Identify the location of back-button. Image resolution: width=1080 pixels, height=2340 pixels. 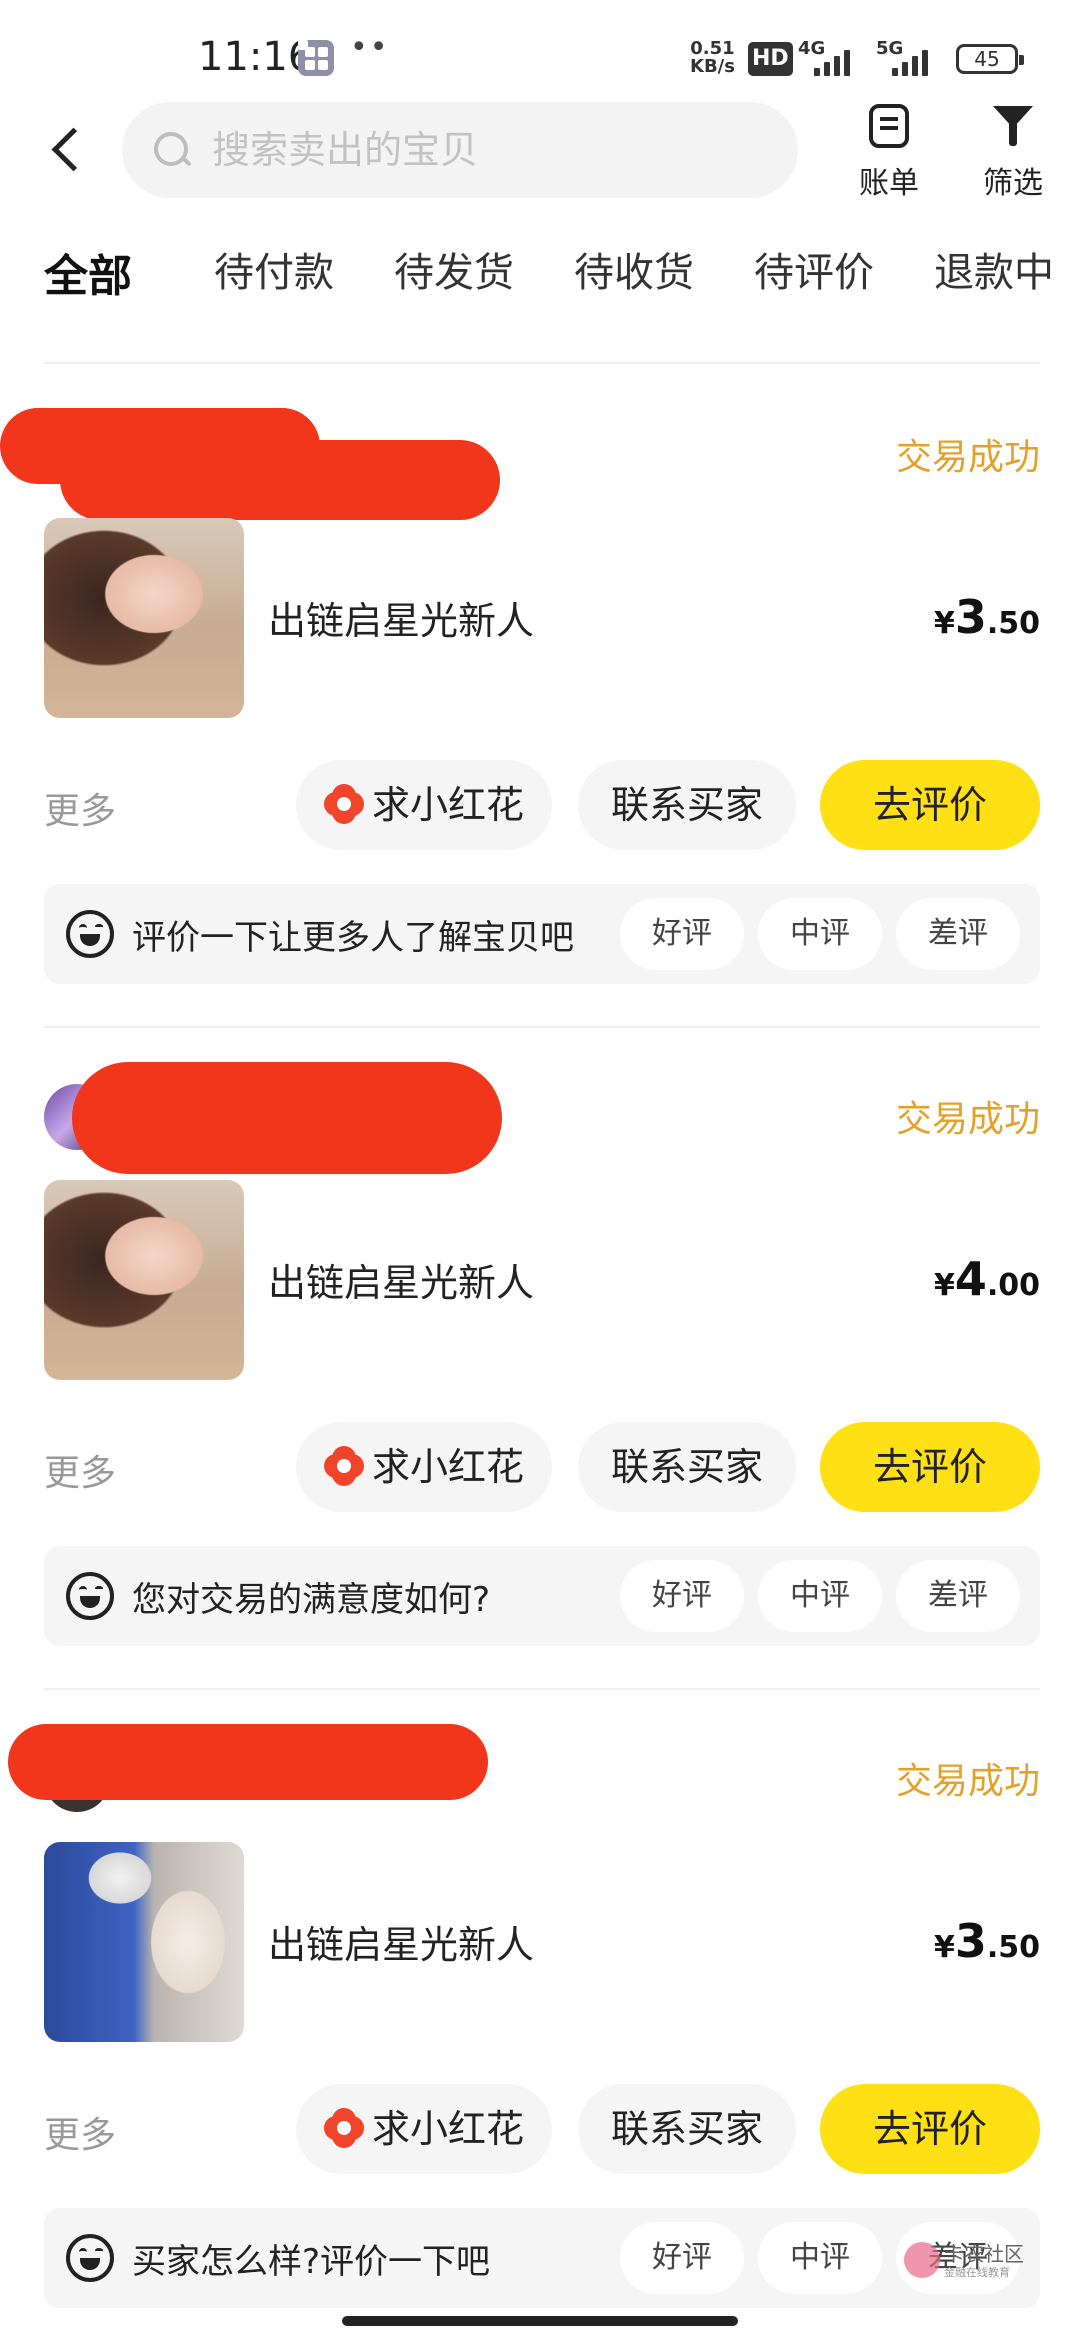
(70, 150).